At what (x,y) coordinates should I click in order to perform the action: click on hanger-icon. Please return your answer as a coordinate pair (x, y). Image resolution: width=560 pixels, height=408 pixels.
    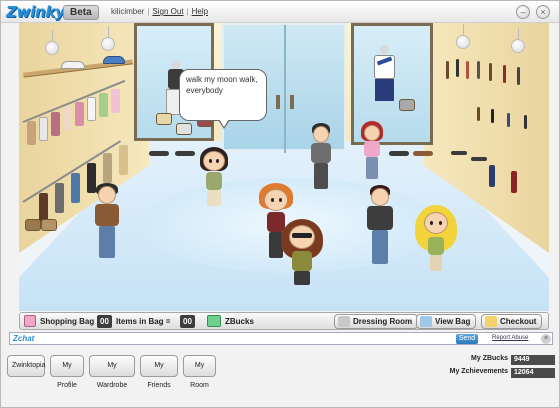
    Looking at the image, I should click on (344, 321).